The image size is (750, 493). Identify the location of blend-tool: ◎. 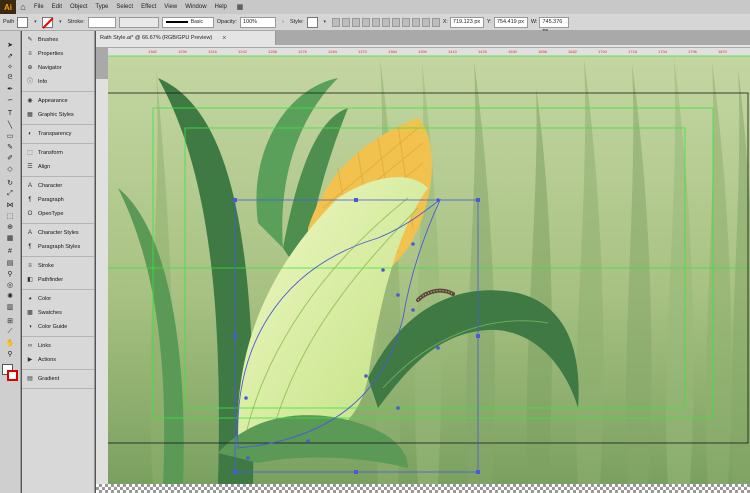
(10, 284).